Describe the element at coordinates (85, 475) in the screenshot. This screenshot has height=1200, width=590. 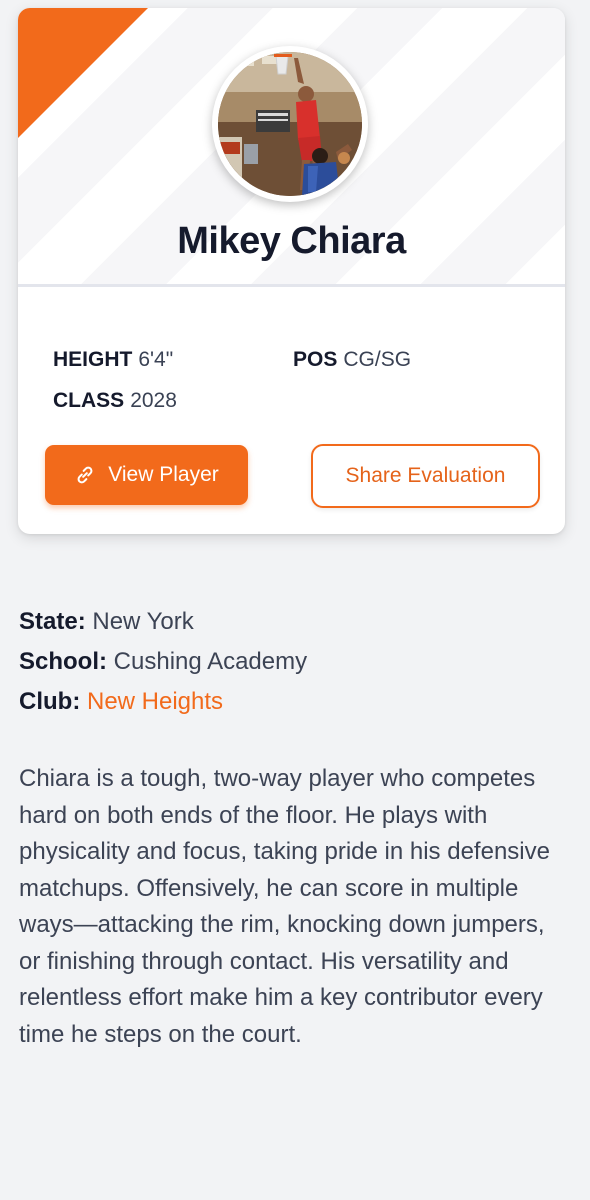
I see `link-icon` at that location.